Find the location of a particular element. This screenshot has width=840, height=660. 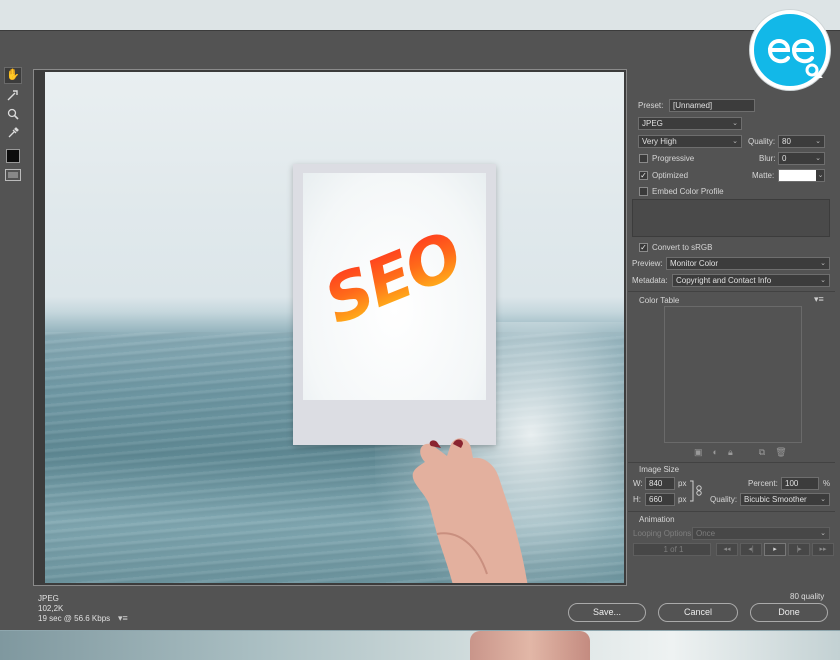

width-unit: px is located at coordinates (682, 483).